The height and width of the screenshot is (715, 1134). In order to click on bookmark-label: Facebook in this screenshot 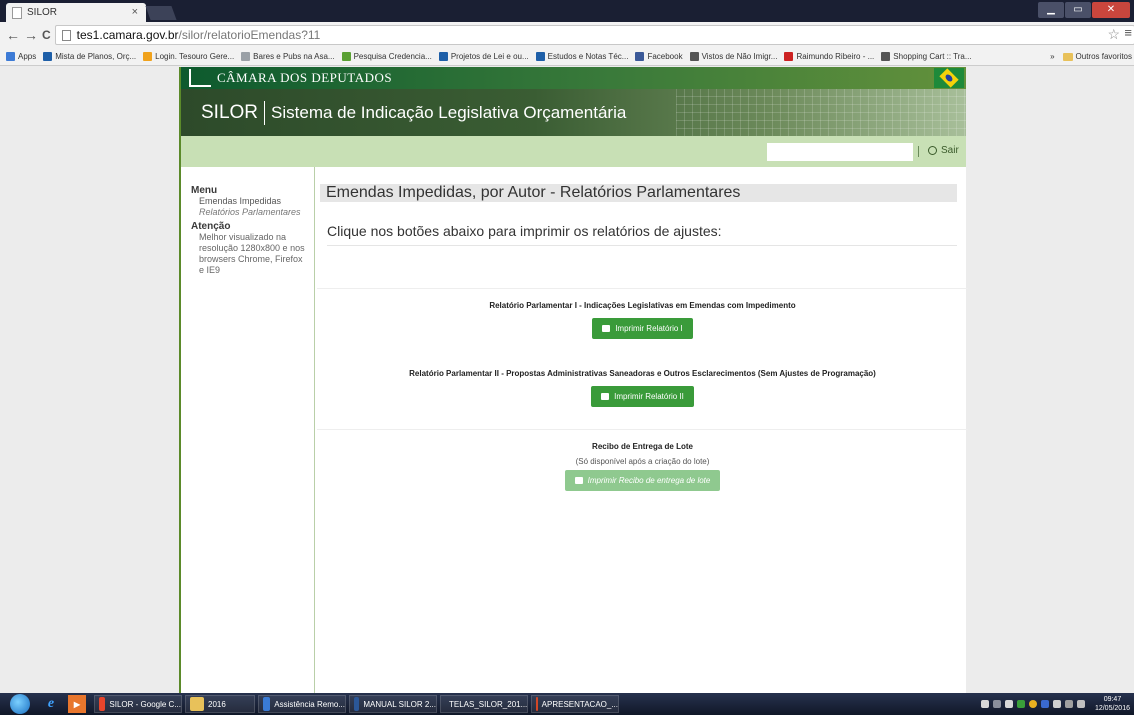, I will do `click(665, 56)`.